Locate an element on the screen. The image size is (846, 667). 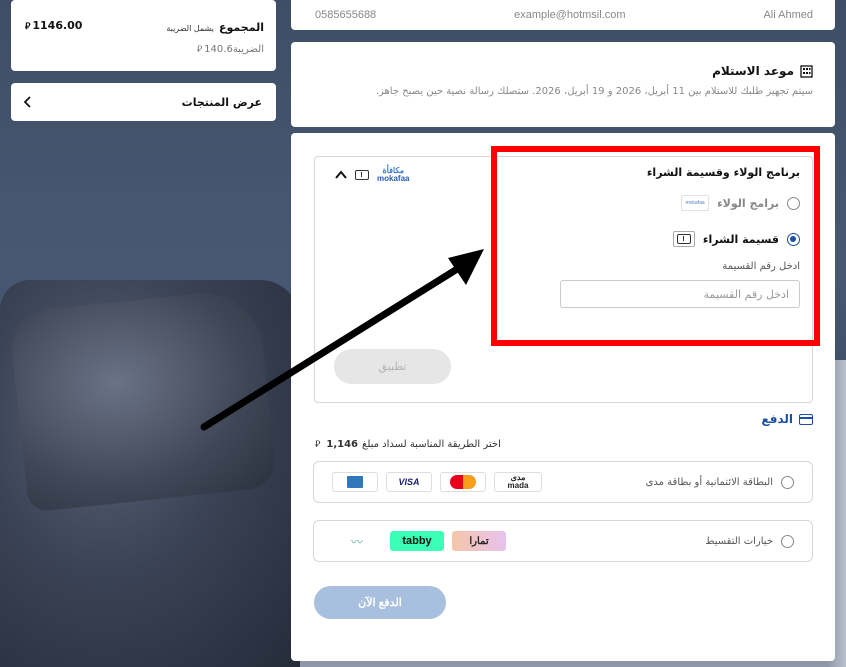
loyalty-title: برنامج الولاء وقسيمة الشراء is located at coordinates (723, 172).